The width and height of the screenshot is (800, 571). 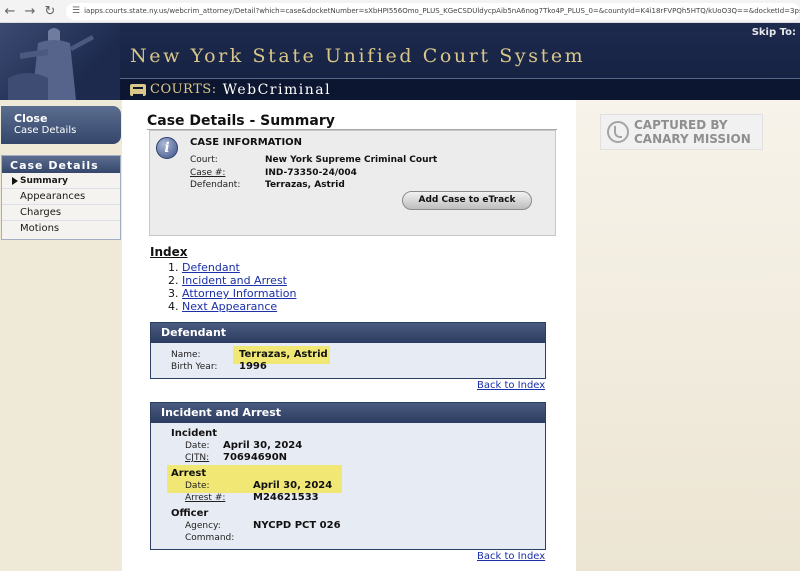 I want to click on watermark-line-2: CANARY MISSION, so click(x=692, y=139).